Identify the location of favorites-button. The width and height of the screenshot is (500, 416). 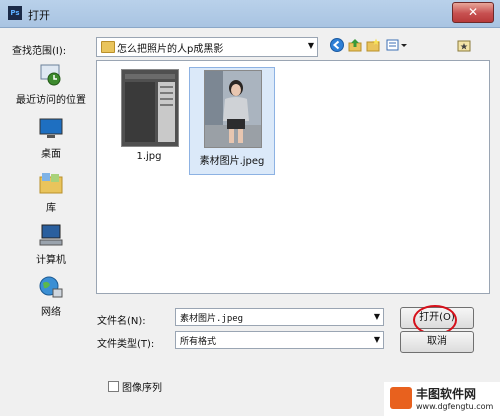
(464, 45).